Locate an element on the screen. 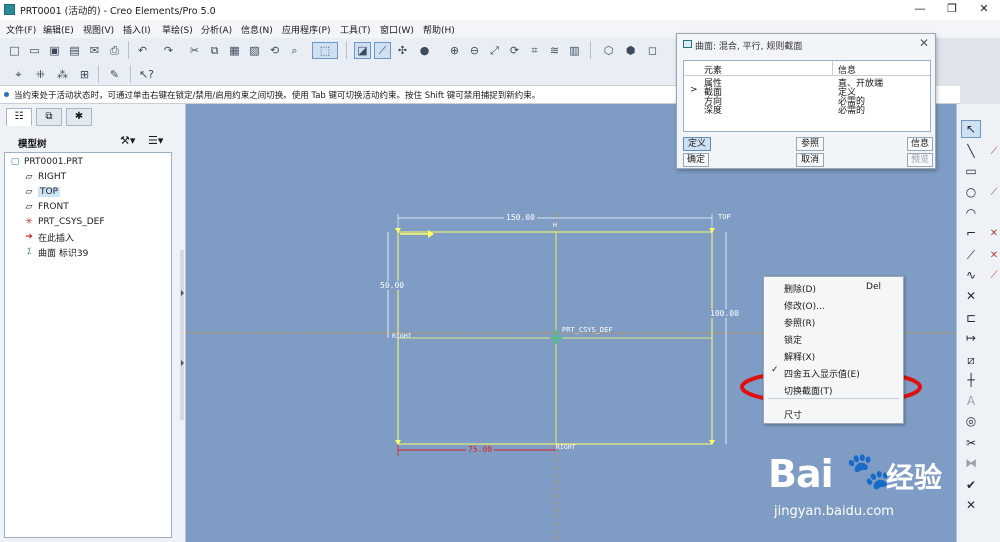 The height and width of the screenshot is (542, 1000). define-button: 定义 is located at coordinates (697, 144).